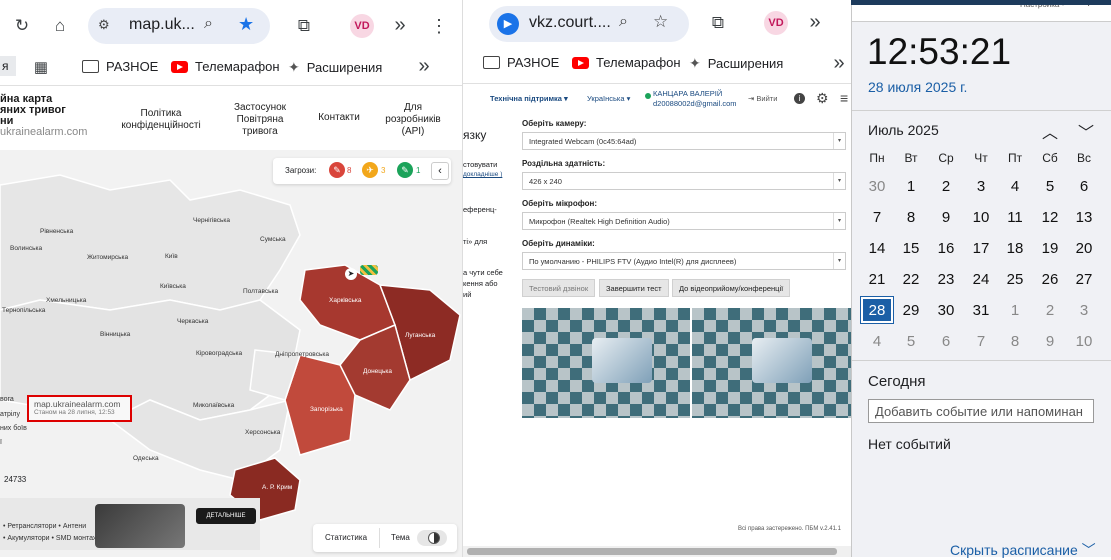 The image size is (1111, 560). What do you see at coordinates (981, 310) in the screenshot?
I see `calendar-day: 31` at bounding box center [981, 310].